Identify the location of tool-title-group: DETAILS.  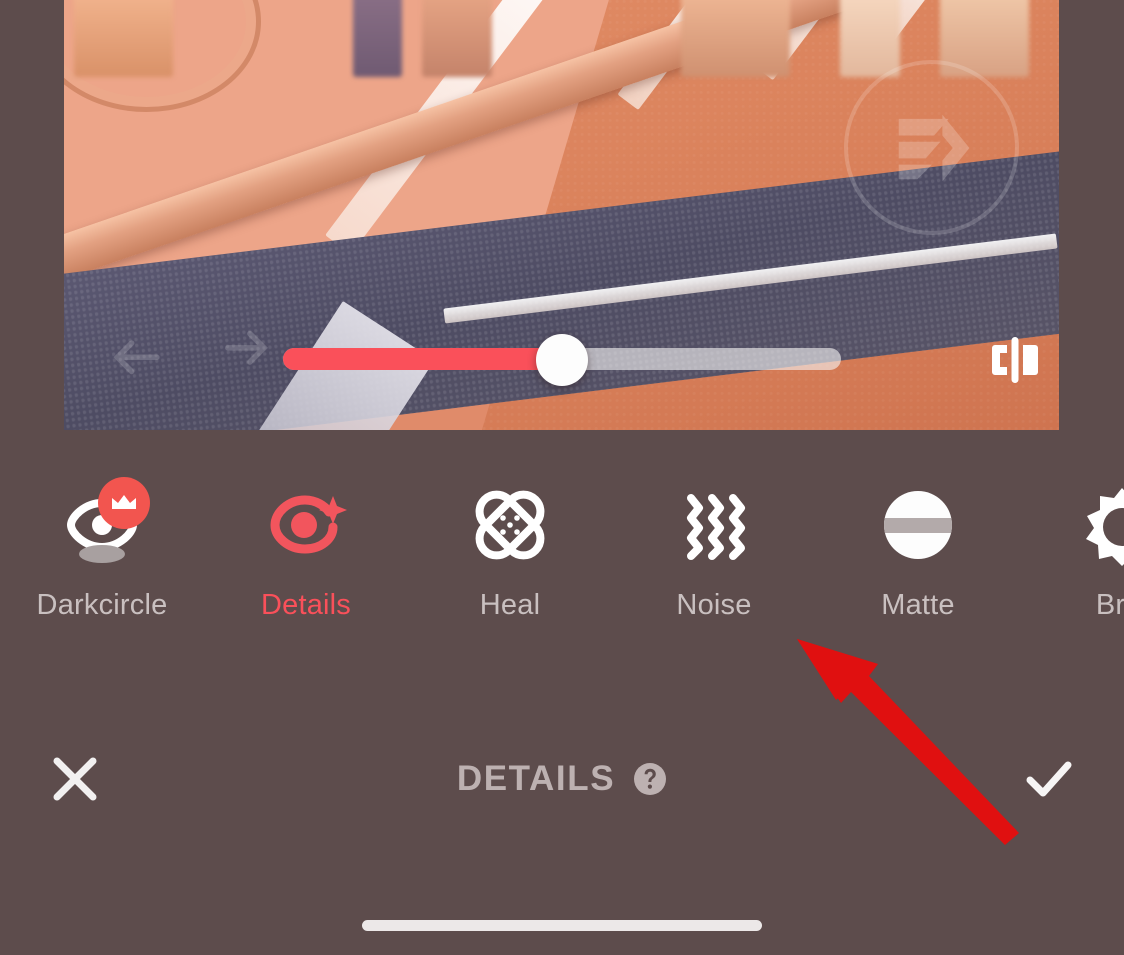
(562, 779).